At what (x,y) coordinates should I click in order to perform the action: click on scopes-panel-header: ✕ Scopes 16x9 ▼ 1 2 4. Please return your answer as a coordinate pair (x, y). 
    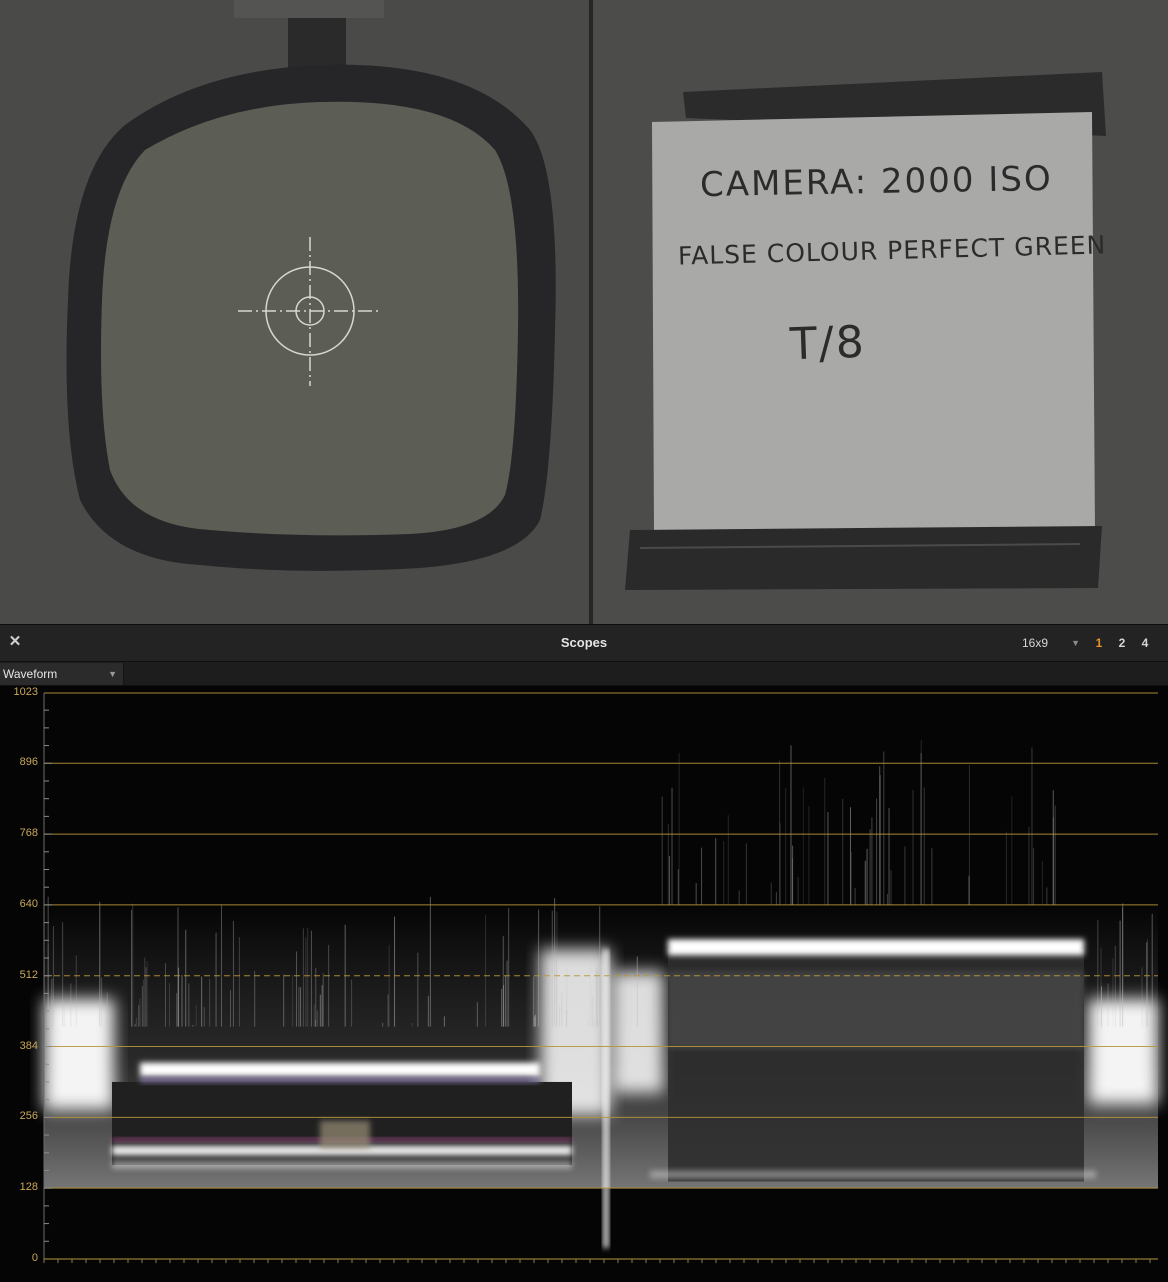
    Looking at the image, I should click on (584, 643).